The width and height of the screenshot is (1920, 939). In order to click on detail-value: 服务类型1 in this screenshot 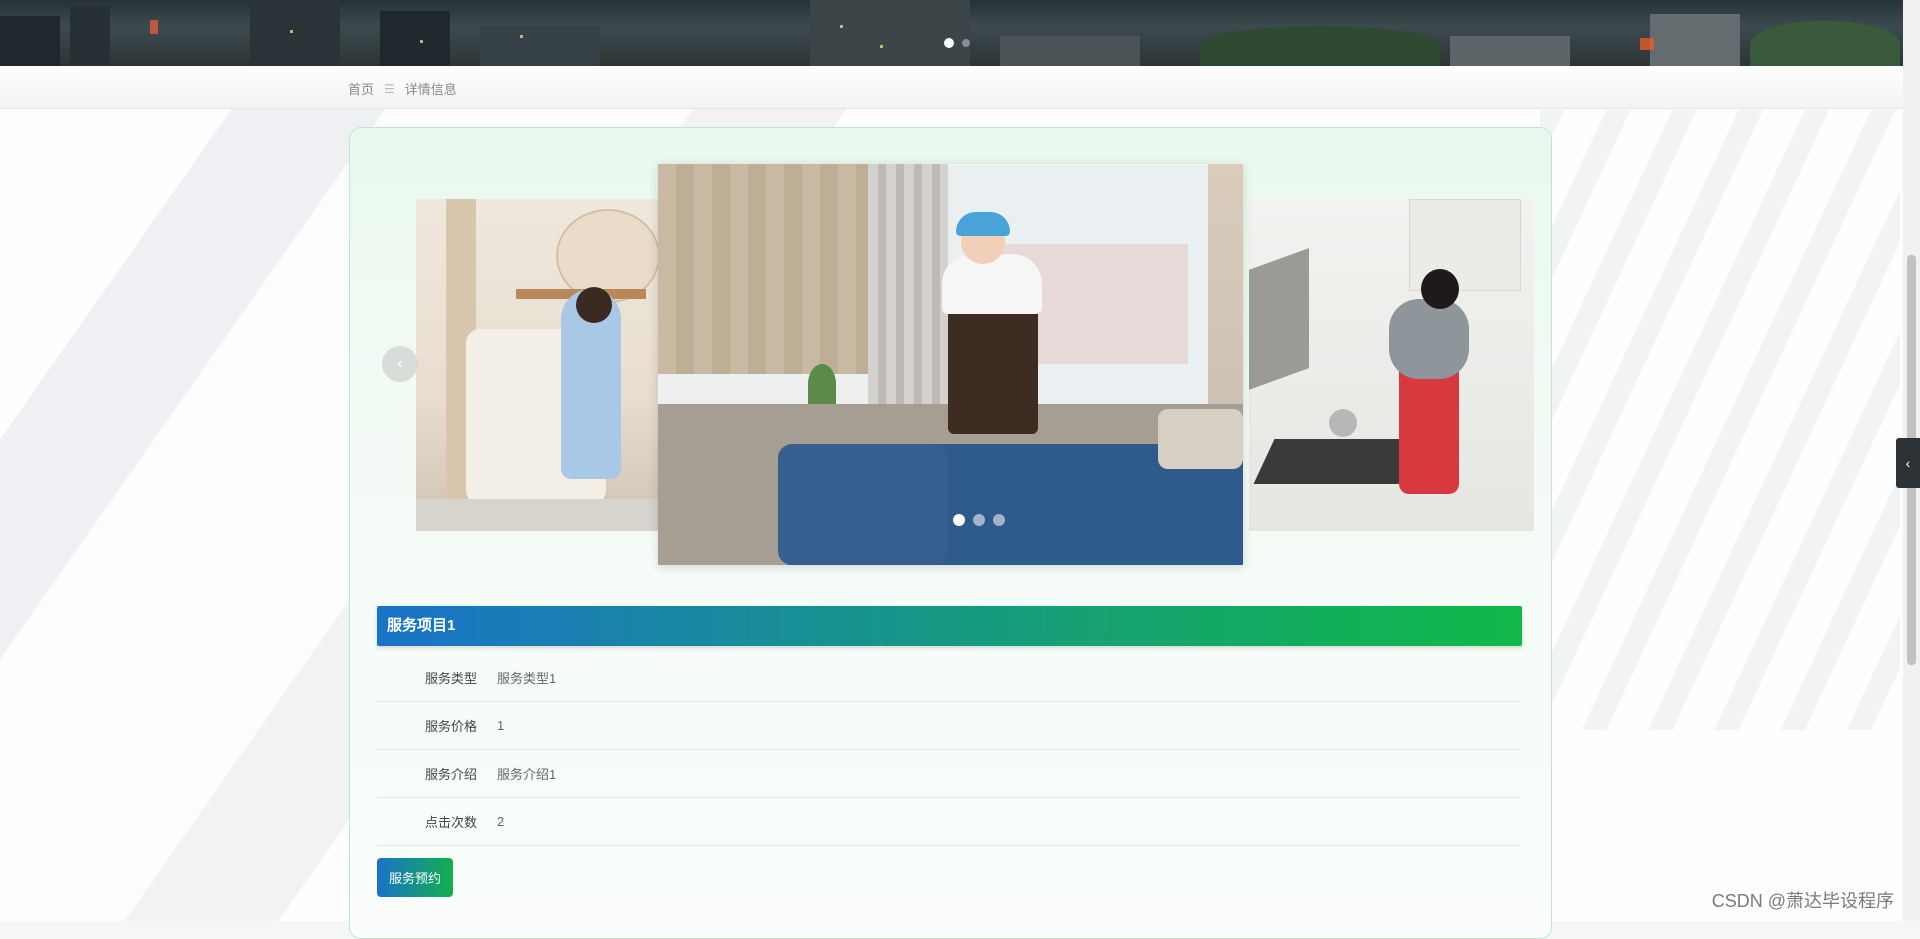, I will do `click(527, 678)`.